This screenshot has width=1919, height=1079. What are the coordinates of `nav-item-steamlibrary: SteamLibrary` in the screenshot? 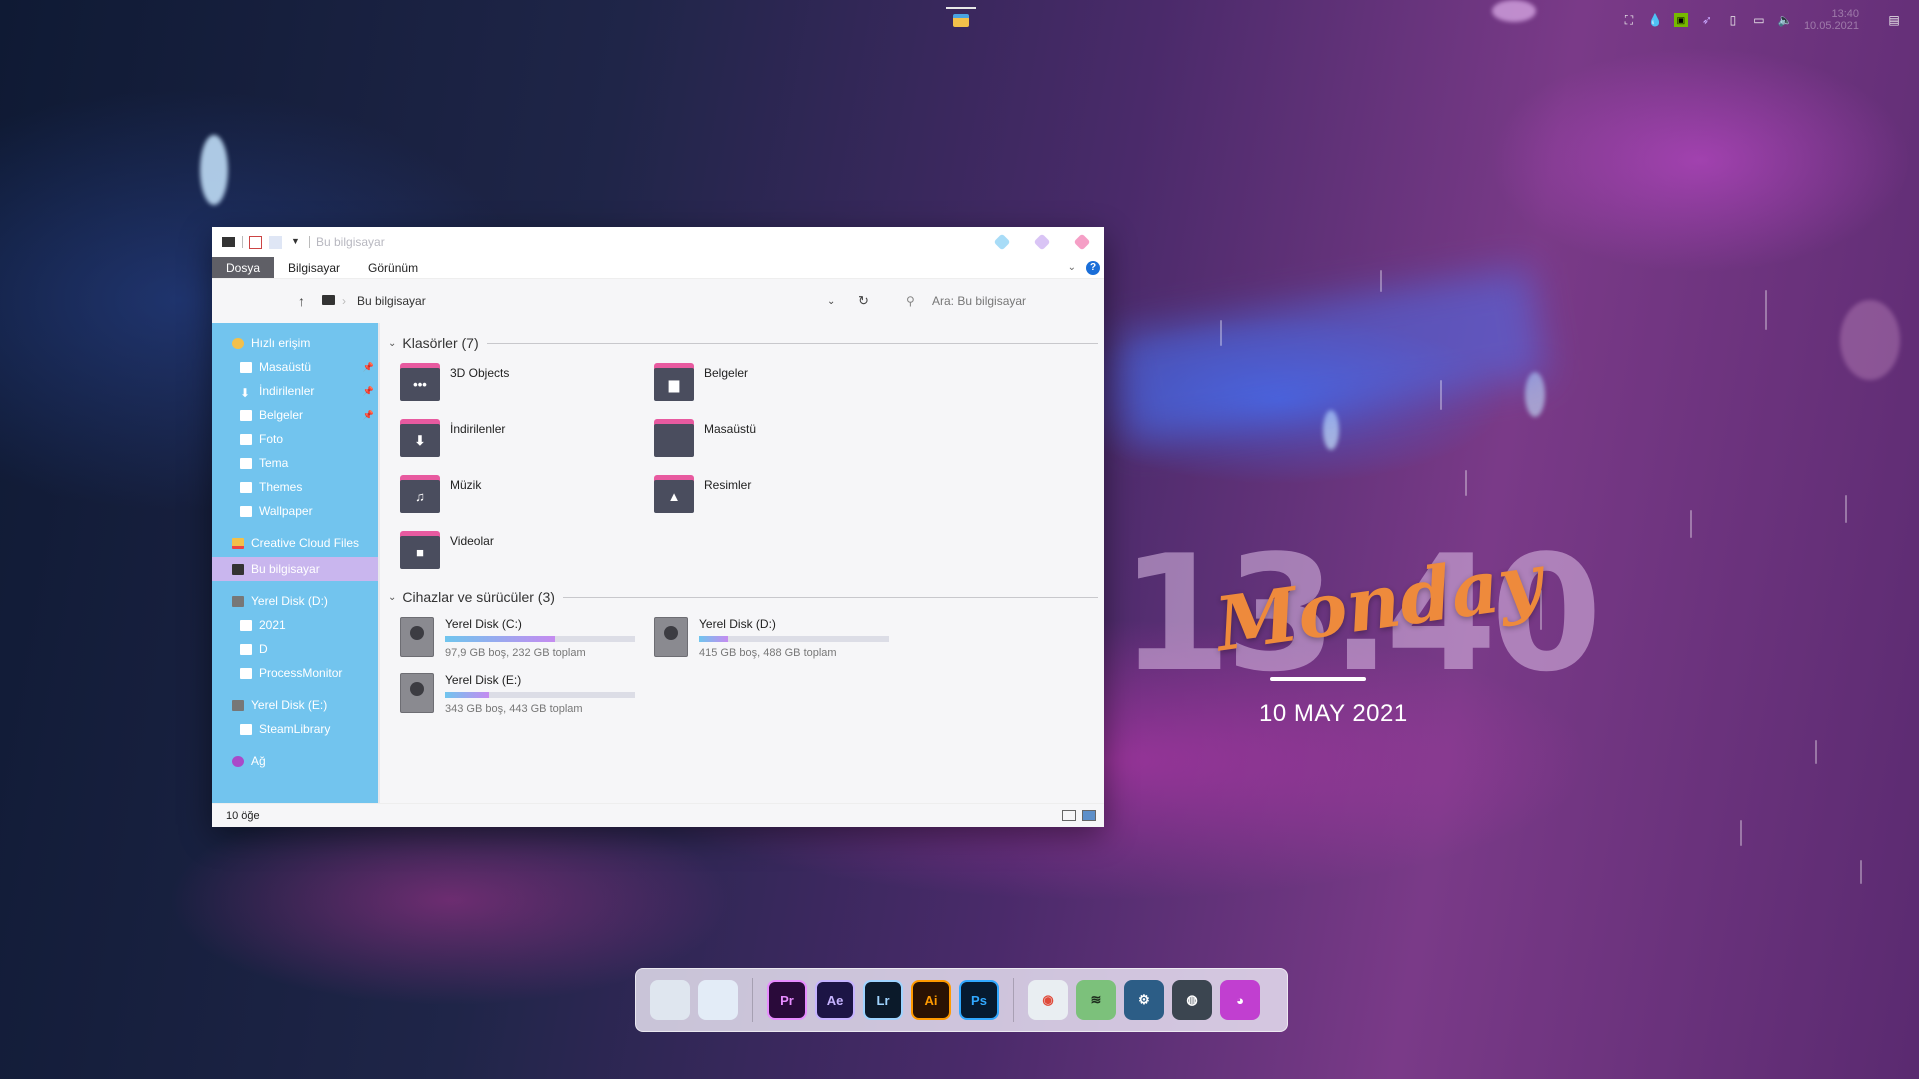 It's located at (295, 729).